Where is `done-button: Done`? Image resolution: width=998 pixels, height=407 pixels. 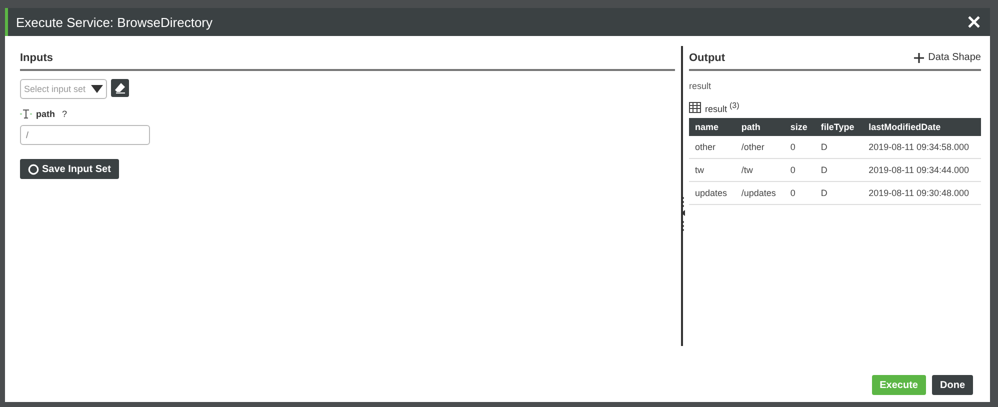
done-button: Done is located at coordinates (952, 385).